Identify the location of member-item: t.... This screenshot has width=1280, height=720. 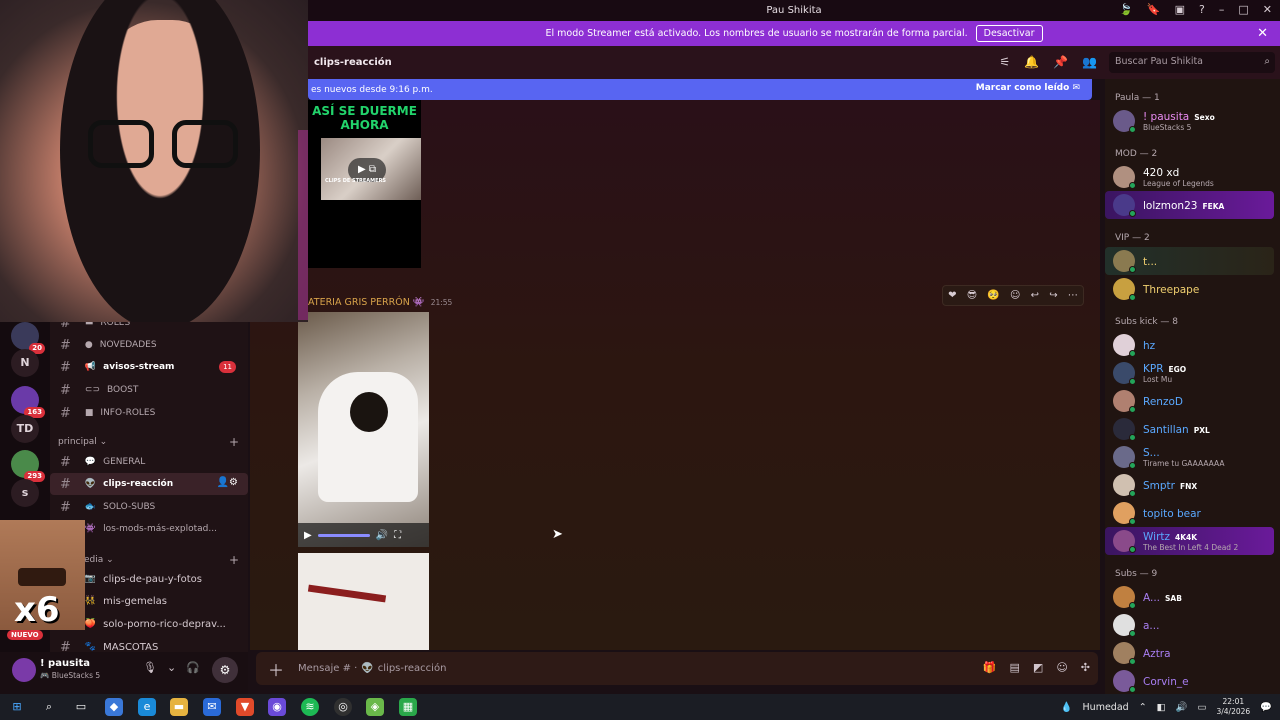
(1189, 261).